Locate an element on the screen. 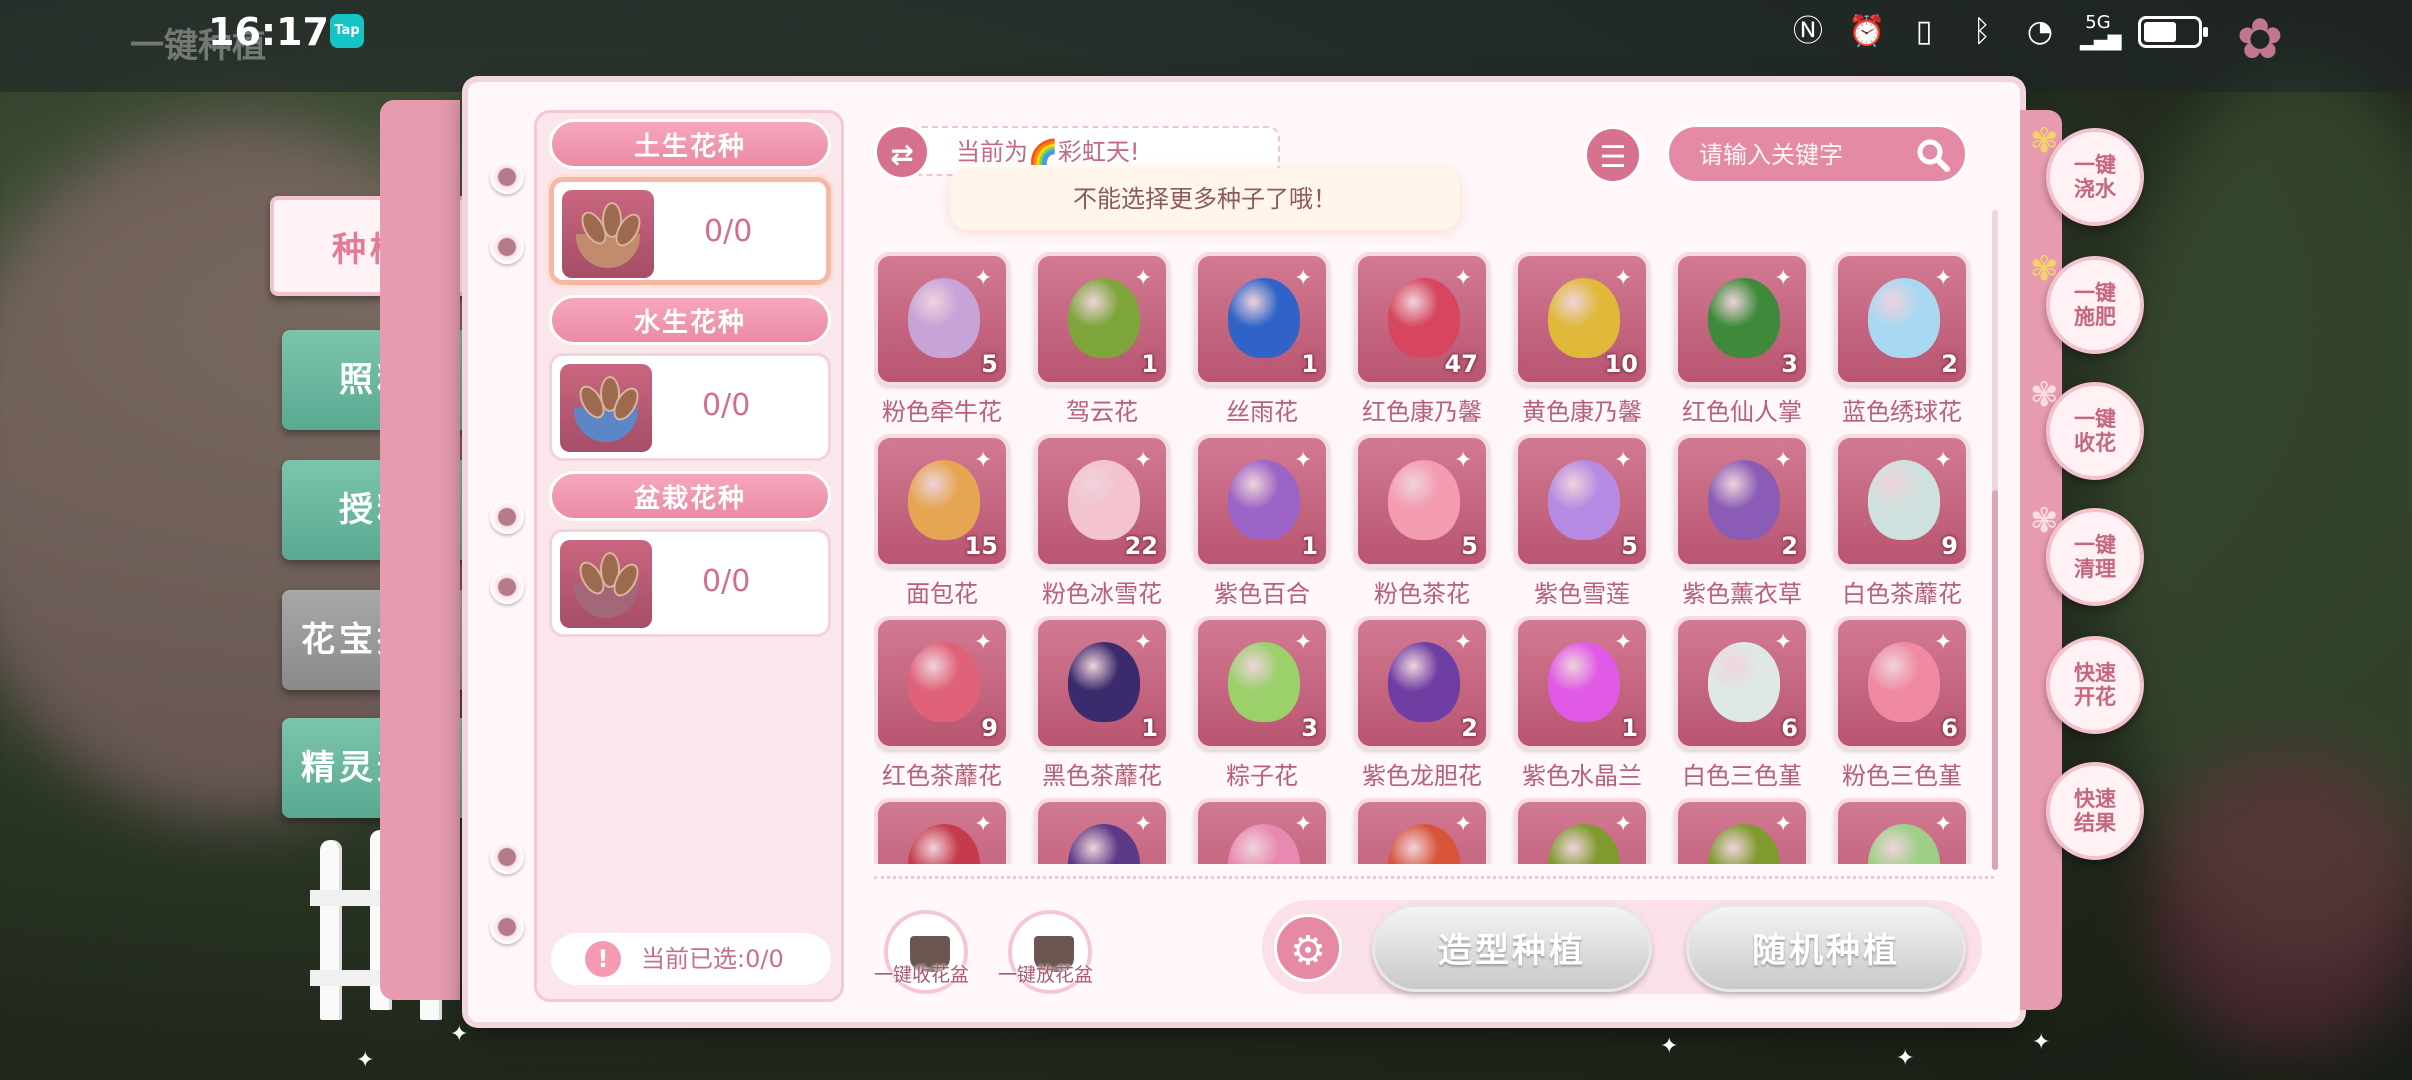 This screenshot has height=1080, width=2412. seed-name: 面包花 is located at coordinates (942, 594).